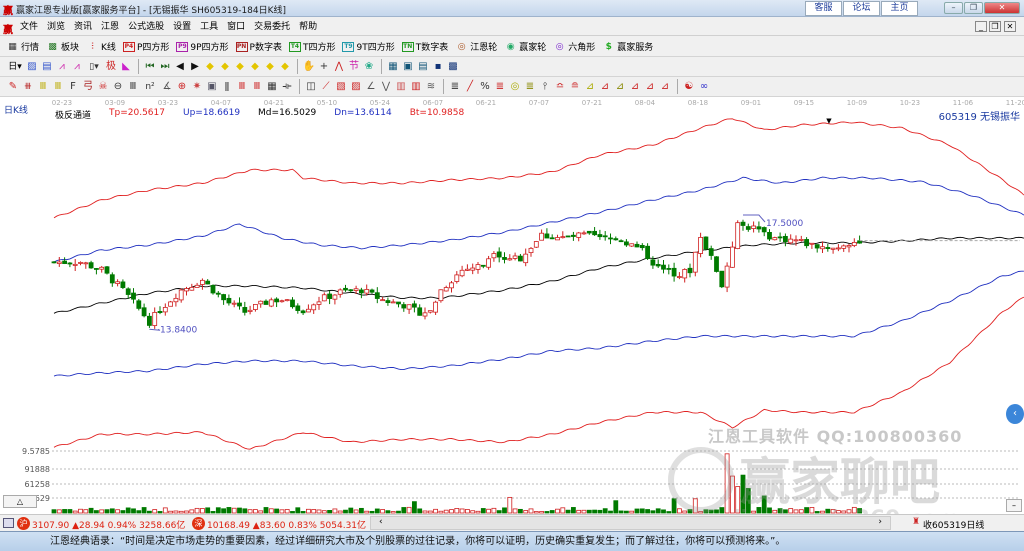 The width and height of the screenshot is (1024, 551). Describe the element at coordinates (861, 8) in the screenshot. I see `forum-button: 论坛` at that location.